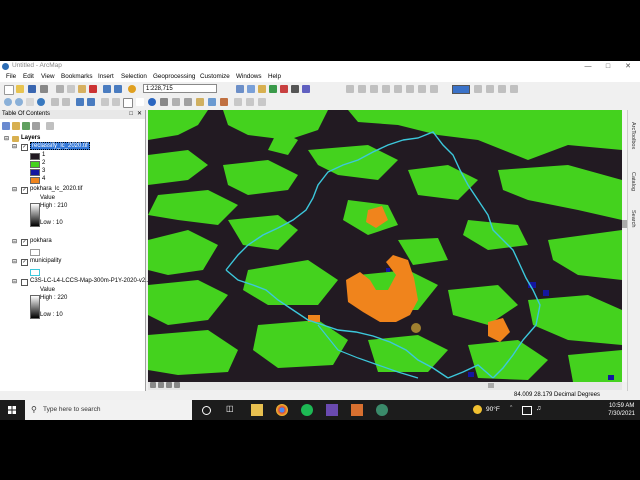 The width and height of the screenshot is (640, 480). What do you see at coordinates (30, 102) in the screenshot?
I see `pan-icon` at bounding box center [30, 102].